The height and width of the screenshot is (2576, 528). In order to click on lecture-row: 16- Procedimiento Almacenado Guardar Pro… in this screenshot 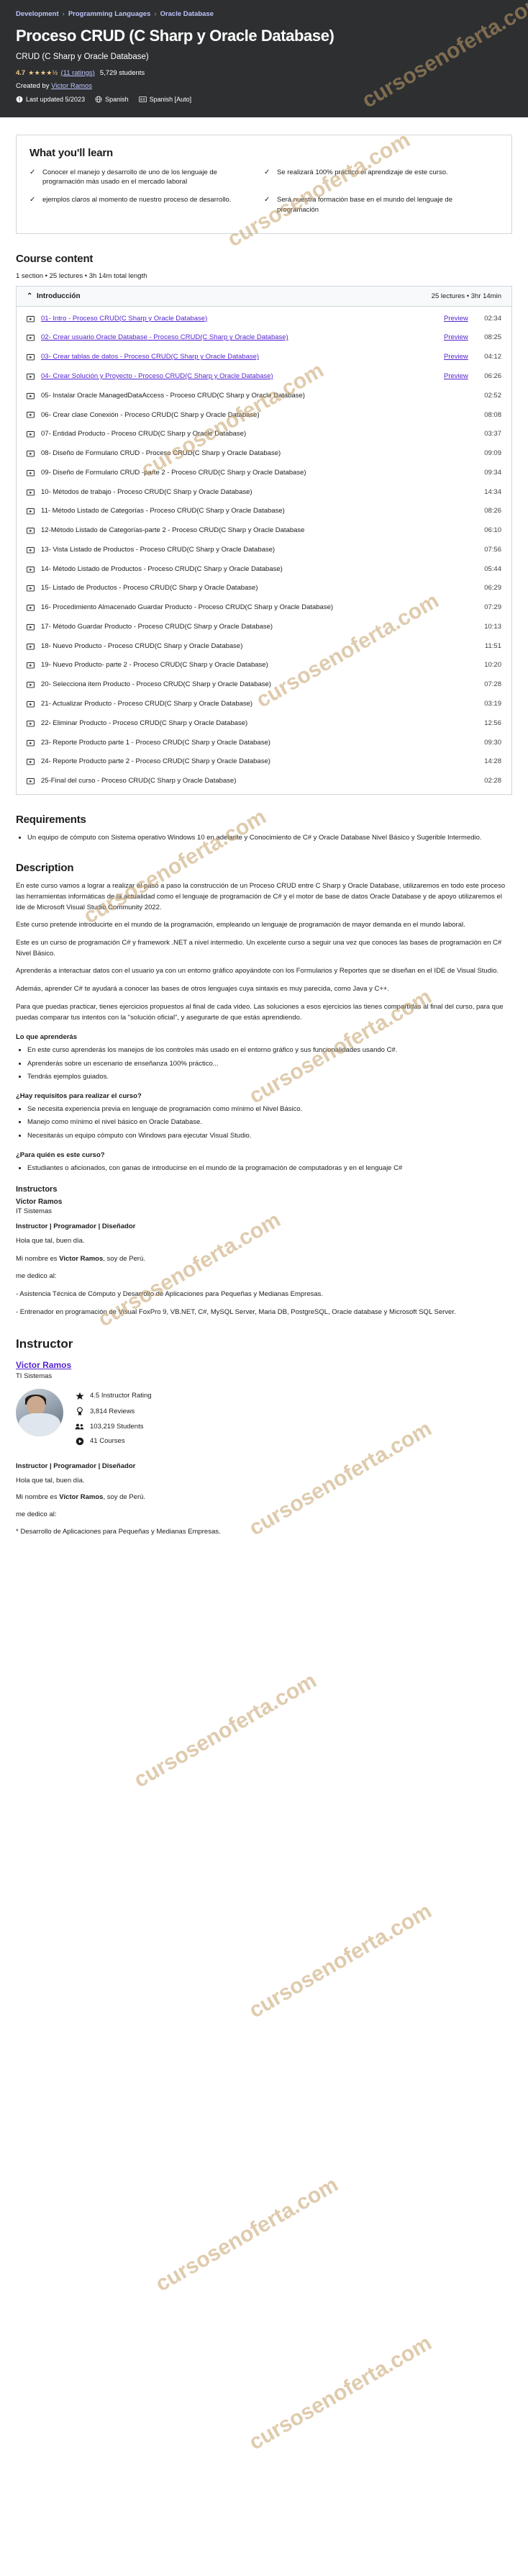, I will do `click(264, 608)`.